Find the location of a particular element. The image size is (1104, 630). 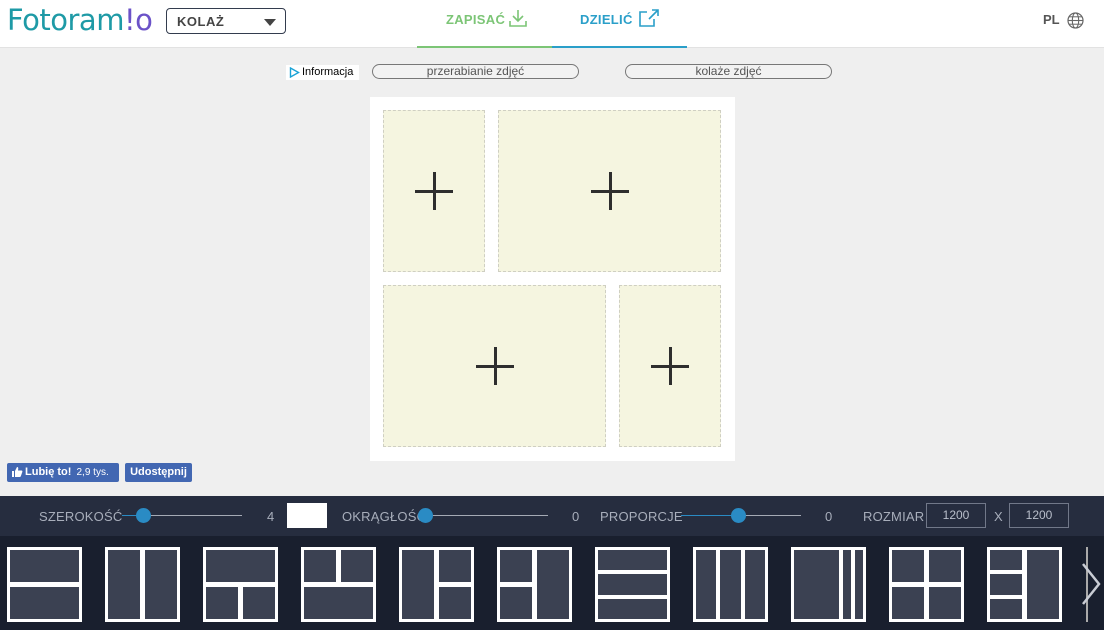

ad-choices-icon is located at coordinates (294, 72).